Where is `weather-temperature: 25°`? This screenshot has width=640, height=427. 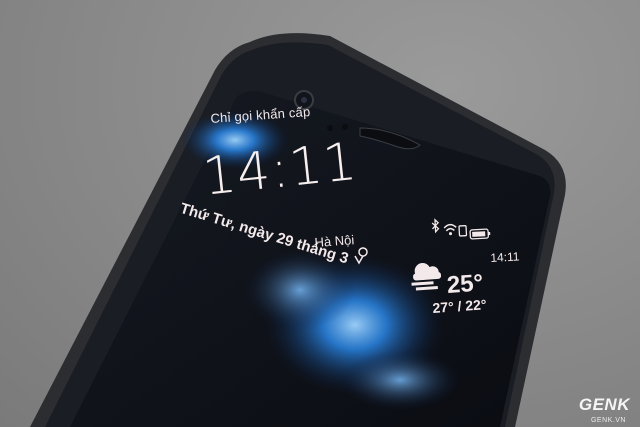 weather-temperature: 25° is located at coordinates (465, 284).